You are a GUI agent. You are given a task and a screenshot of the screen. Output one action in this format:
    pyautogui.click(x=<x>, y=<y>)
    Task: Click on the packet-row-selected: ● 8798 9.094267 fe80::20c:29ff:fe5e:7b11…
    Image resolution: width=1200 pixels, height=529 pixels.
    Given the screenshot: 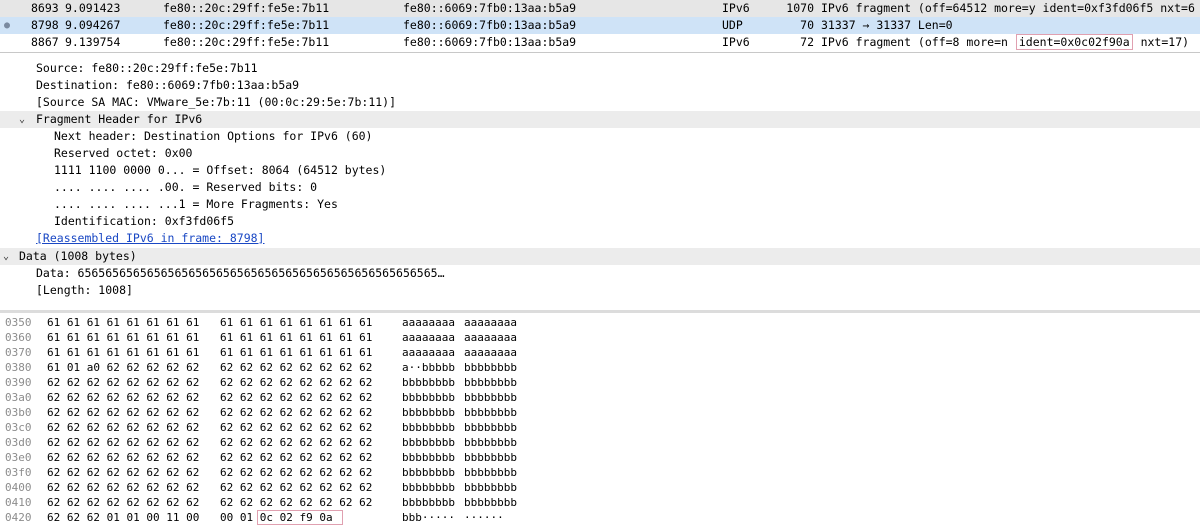 What is the action you would take?
    pyautogui.click(x=600, y=25)
    